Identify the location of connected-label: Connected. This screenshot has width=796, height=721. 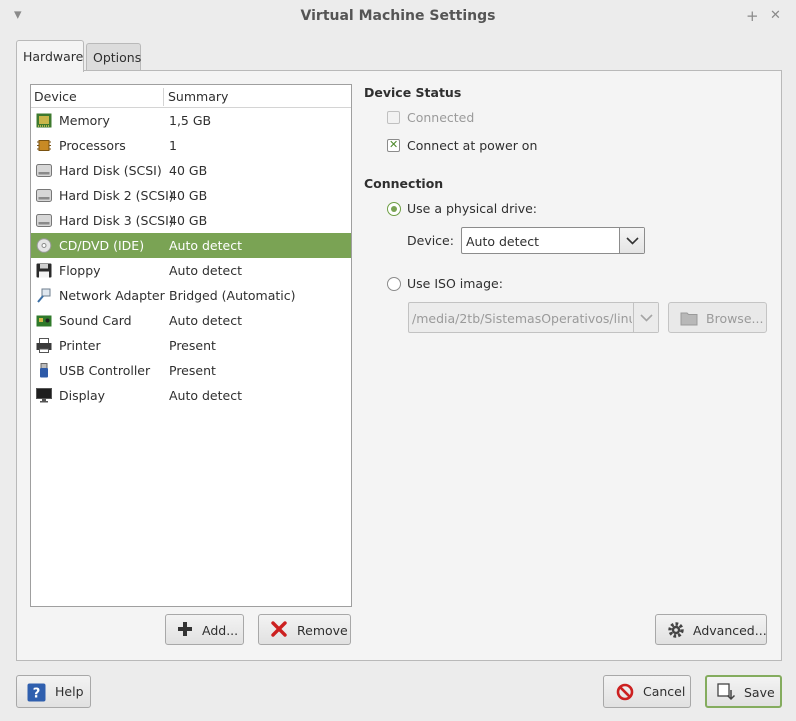
(441, 117).